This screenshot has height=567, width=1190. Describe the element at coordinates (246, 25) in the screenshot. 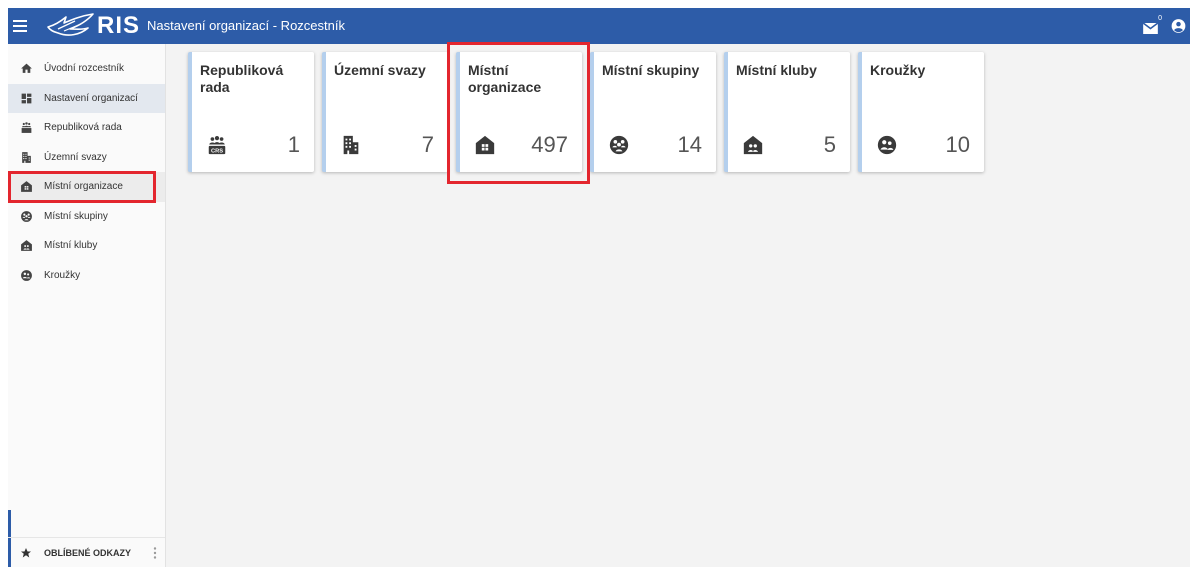

I see `page-title: Nastavení organizací - Rozcestník` at that location.